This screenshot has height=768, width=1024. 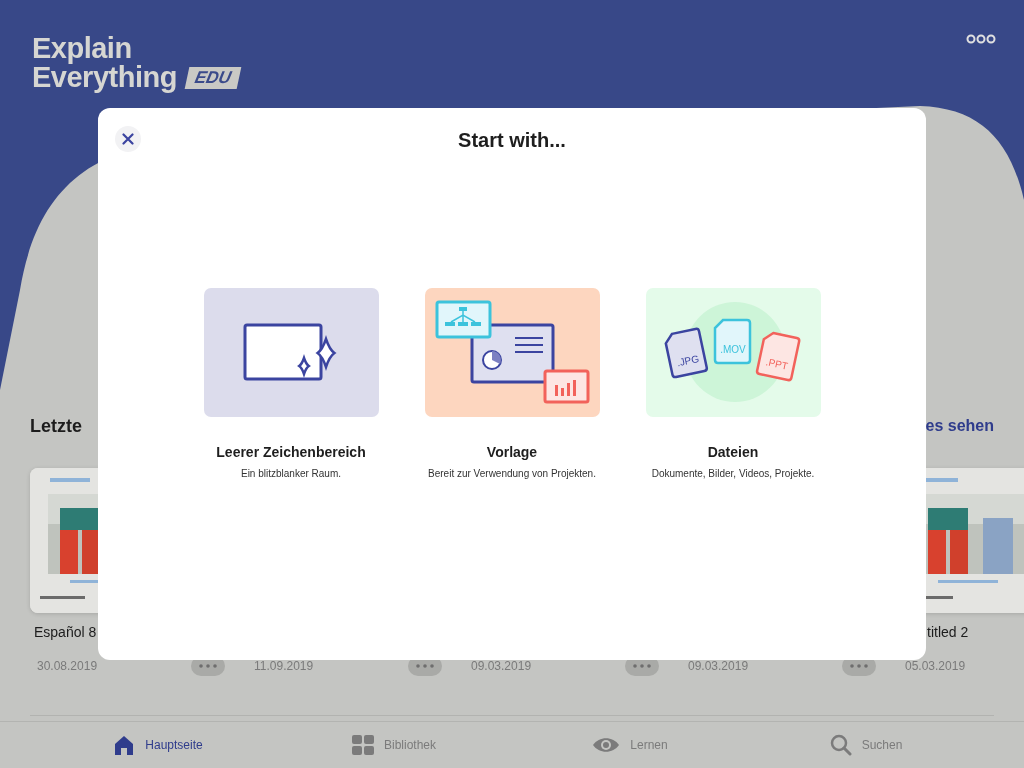 What do you see at coordinates (733, 452) in the screenshot?
I see `option-title: Dateien` at bounding box center [733, 452].